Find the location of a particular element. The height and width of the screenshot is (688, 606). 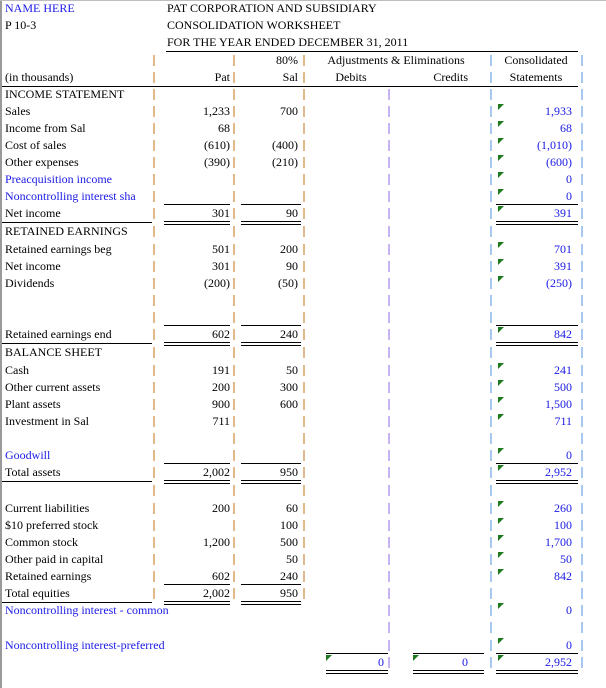

sal-value: 950 is located at coordinates (269, 472).